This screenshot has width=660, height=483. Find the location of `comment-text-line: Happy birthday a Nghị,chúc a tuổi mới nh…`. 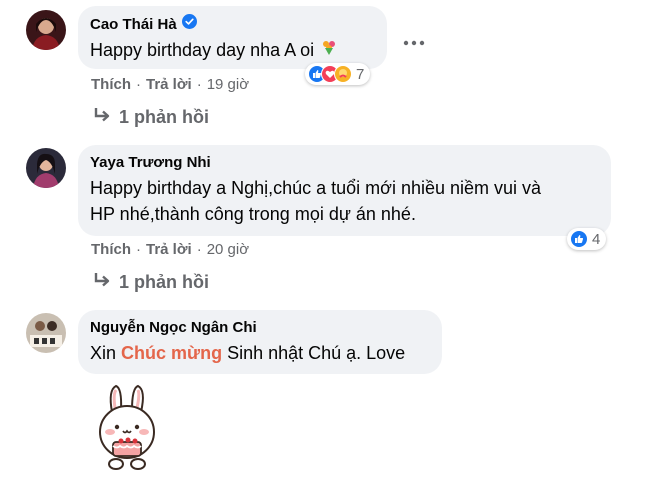

comment-text-line: Happy birthday a Nghị,chúc a tuổi mới nh… is located at coordinates (316, 188).